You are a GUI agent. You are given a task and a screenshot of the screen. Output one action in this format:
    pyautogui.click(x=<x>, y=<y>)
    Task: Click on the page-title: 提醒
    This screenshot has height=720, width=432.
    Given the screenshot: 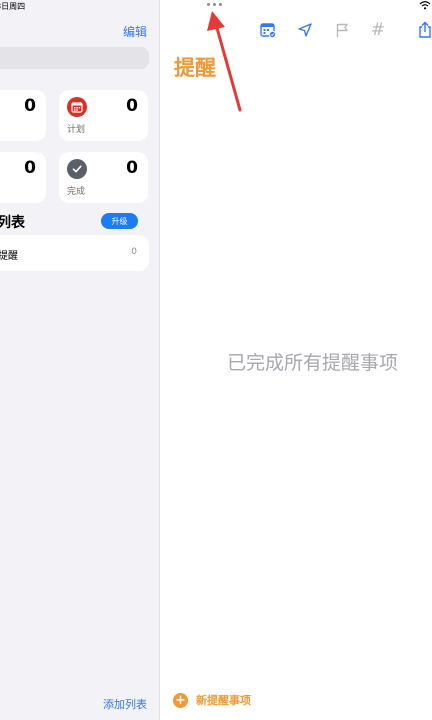 What is the action you would take?
    pyautogui.click(x=195, y=68)
    